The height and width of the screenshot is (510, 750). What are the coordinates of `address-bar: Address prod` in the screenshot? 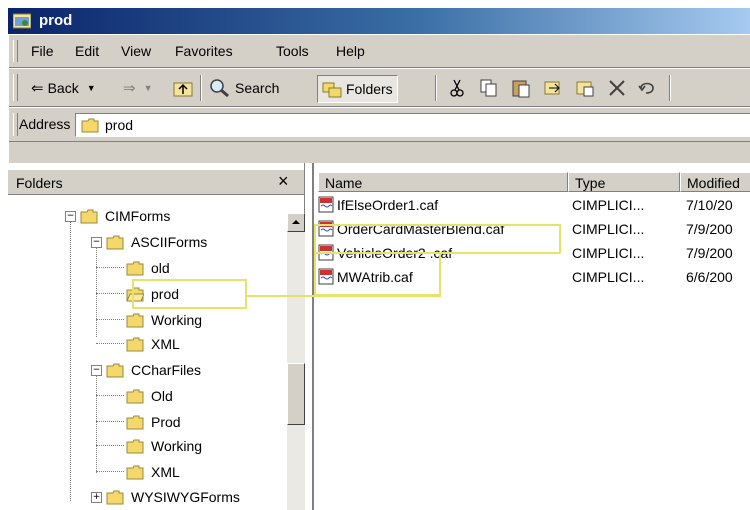 It's located at (379, 124).